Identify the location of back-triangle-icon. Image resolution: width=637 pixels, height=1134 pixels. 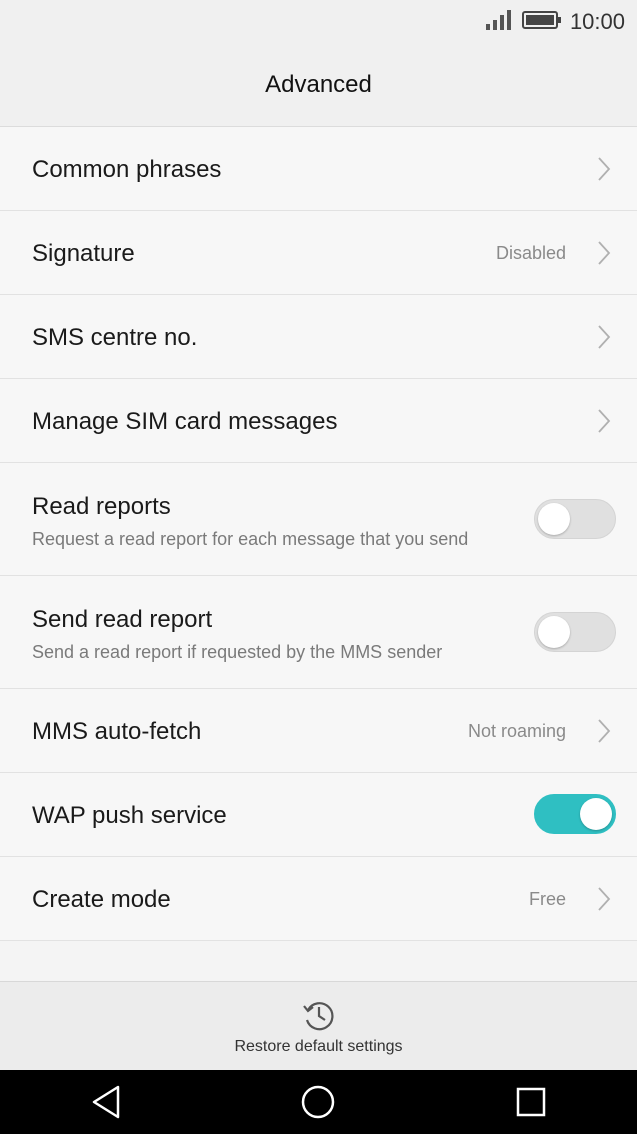
(106, 1102).